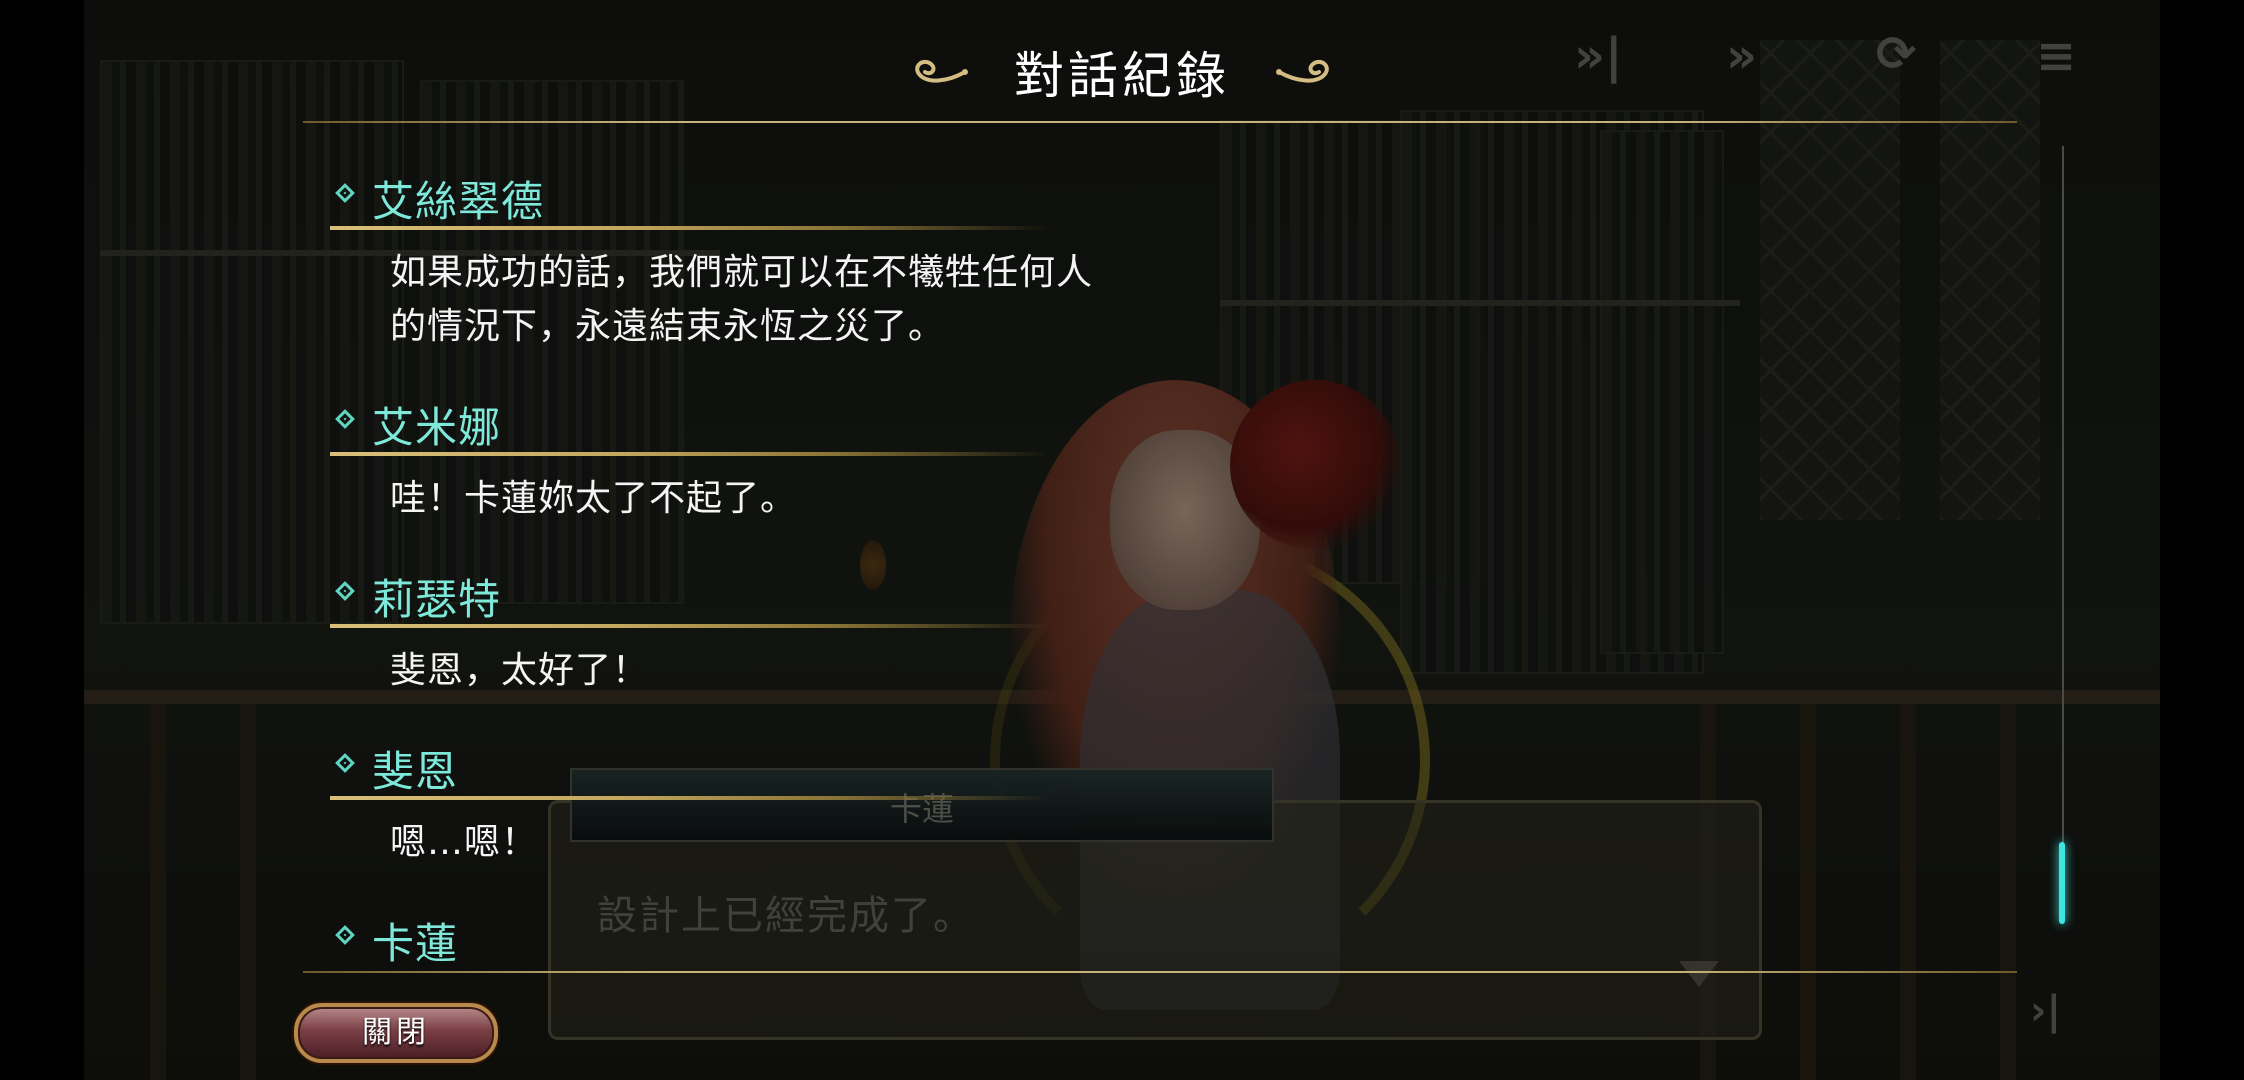 The height and width of the screenshot is (1080, 2244). I want to click on dialogue-line: 如果成功的話，我們就可以在不犧牲任何人, so click(742, 272).